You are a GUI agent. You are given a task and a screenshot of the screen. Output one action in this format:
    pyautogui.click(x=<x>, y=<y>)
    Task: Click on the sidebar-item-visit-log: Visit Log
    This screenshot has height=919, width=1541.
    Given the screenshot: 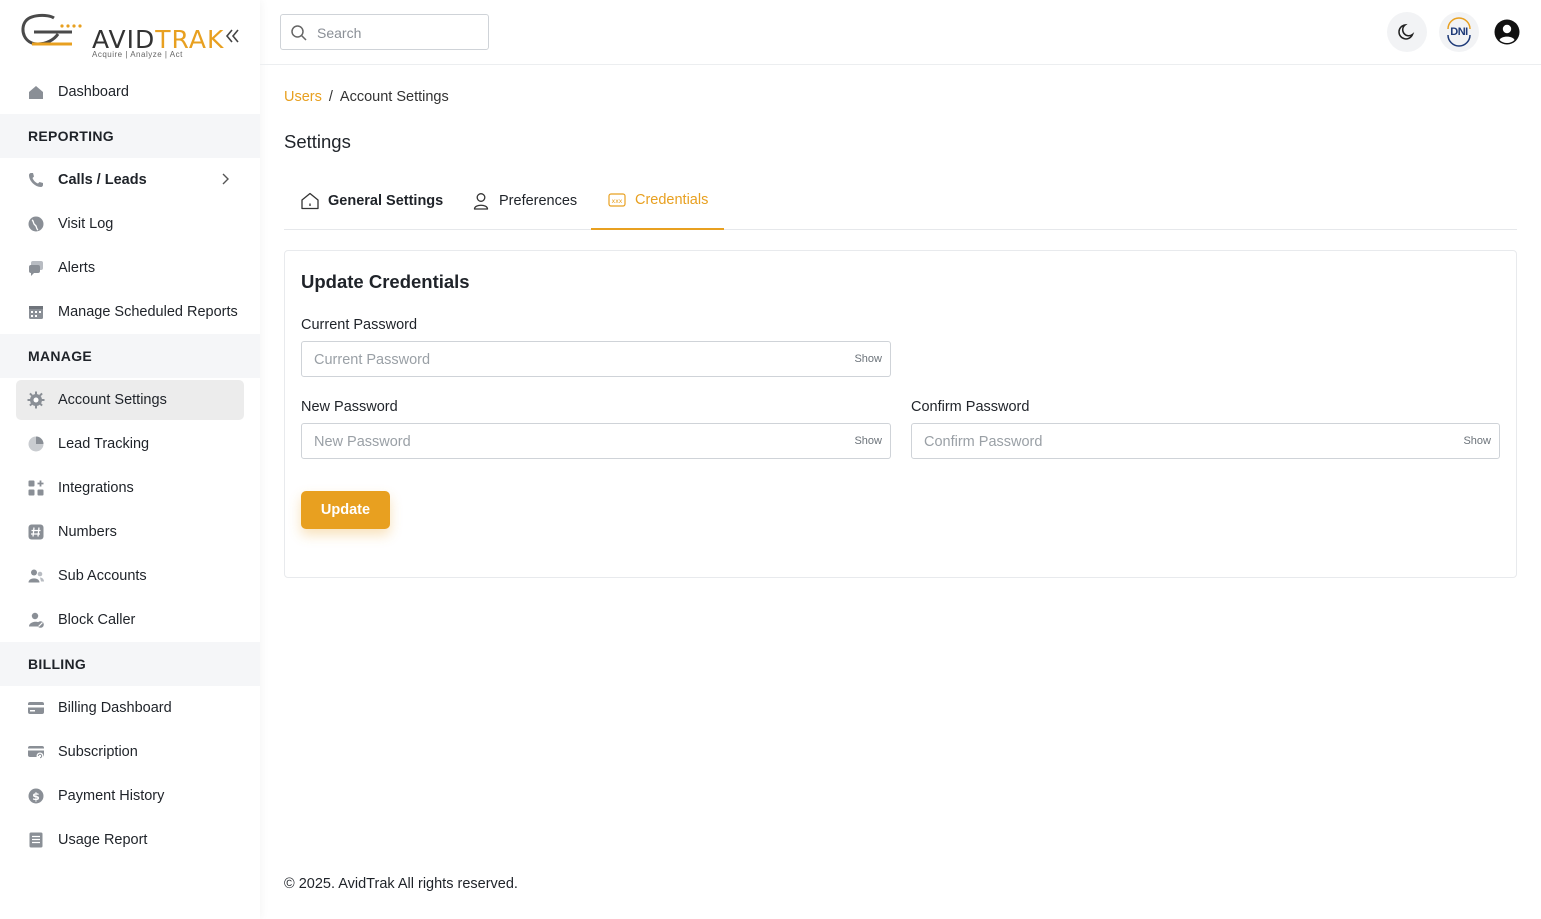 What is the action you would take?
    pyautogui.click(x=130, y=224)
    